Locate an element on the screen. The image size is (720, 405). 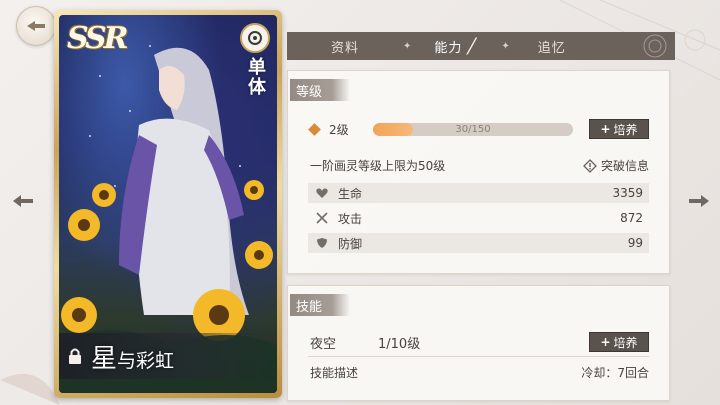
tab-ability-label: 能力 is located at coordinates (448, 48).